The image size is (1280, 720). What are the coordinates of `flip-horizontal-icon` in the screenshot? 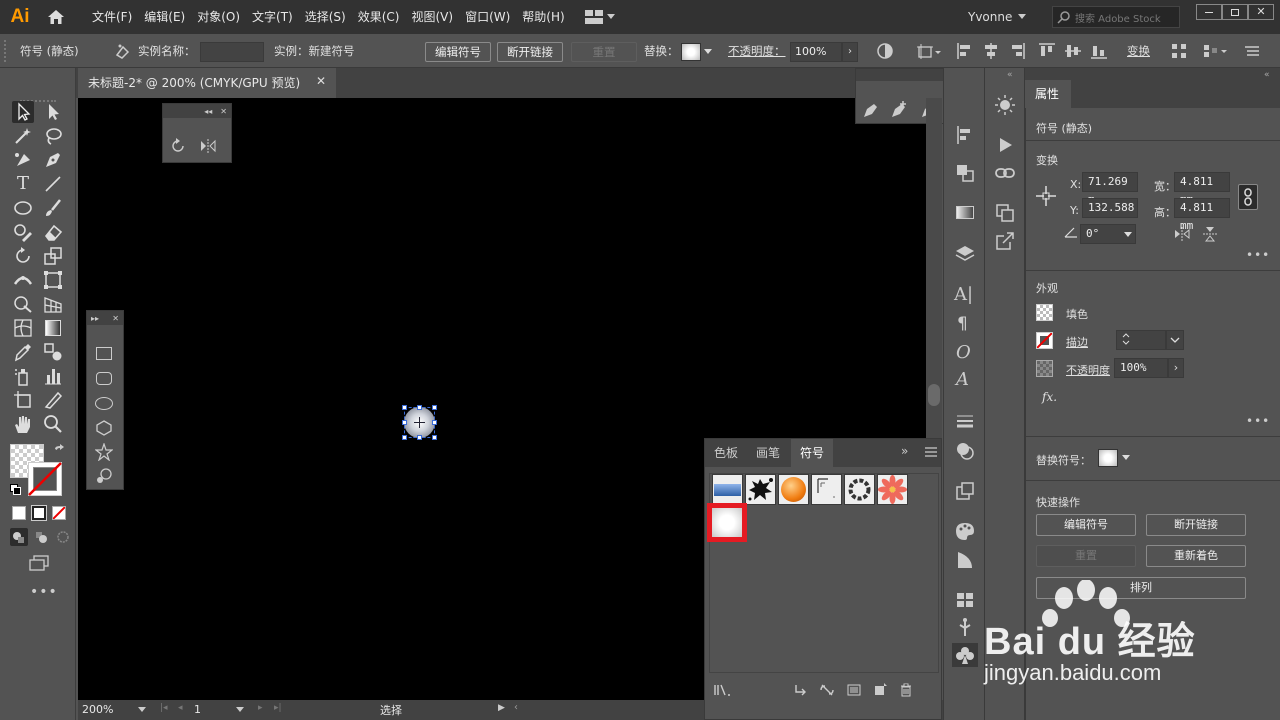 It's located at (1182, 234).